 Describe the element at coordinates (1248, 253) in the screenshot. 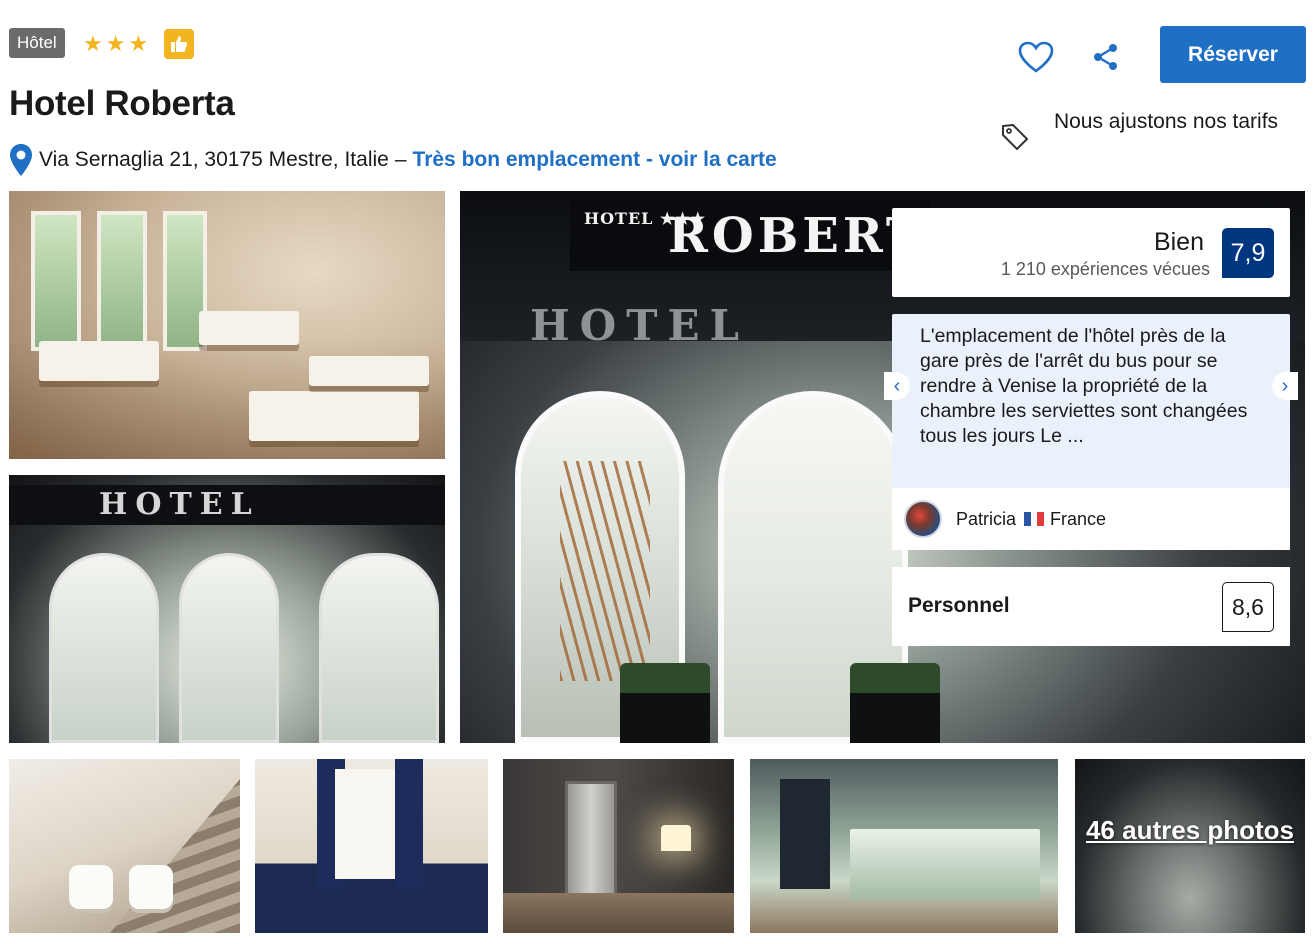

I see `rating-score-badge: 7,9` at that location.